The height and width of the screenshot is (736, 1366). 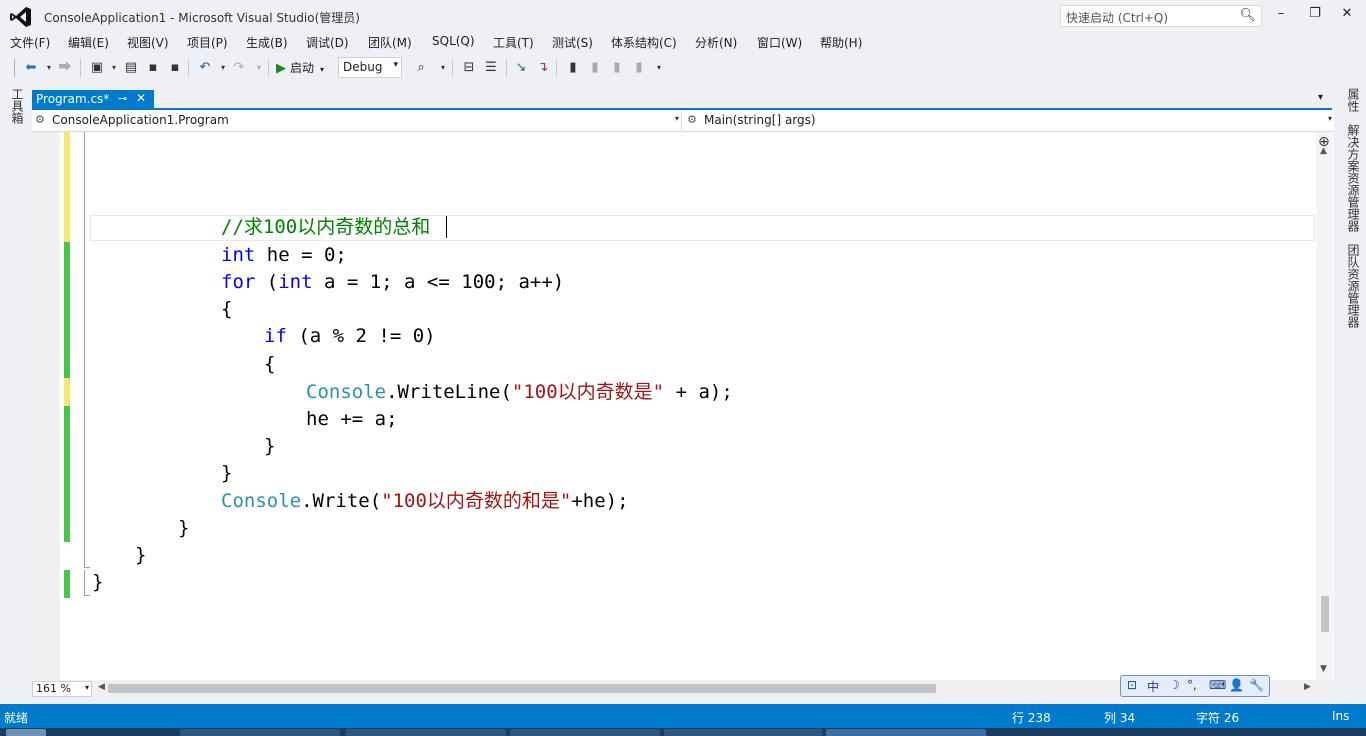 What do you see at coordinates (1351, 287) in the screenshot?
I see `team-explorer-tab: 团队资源管理器` at bounding box center [1351, 287].